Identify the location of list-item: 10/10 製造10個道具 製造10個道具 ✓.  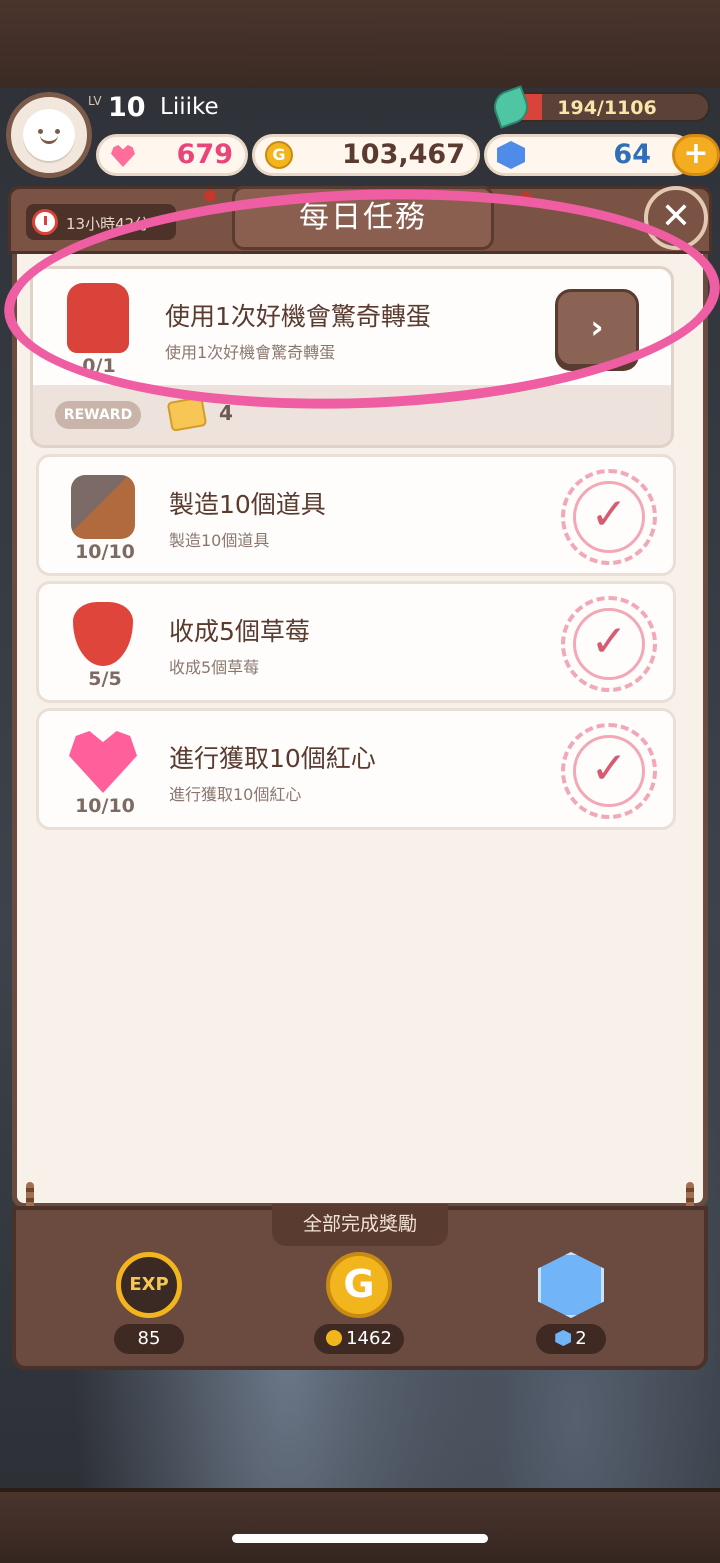
(356, 515).